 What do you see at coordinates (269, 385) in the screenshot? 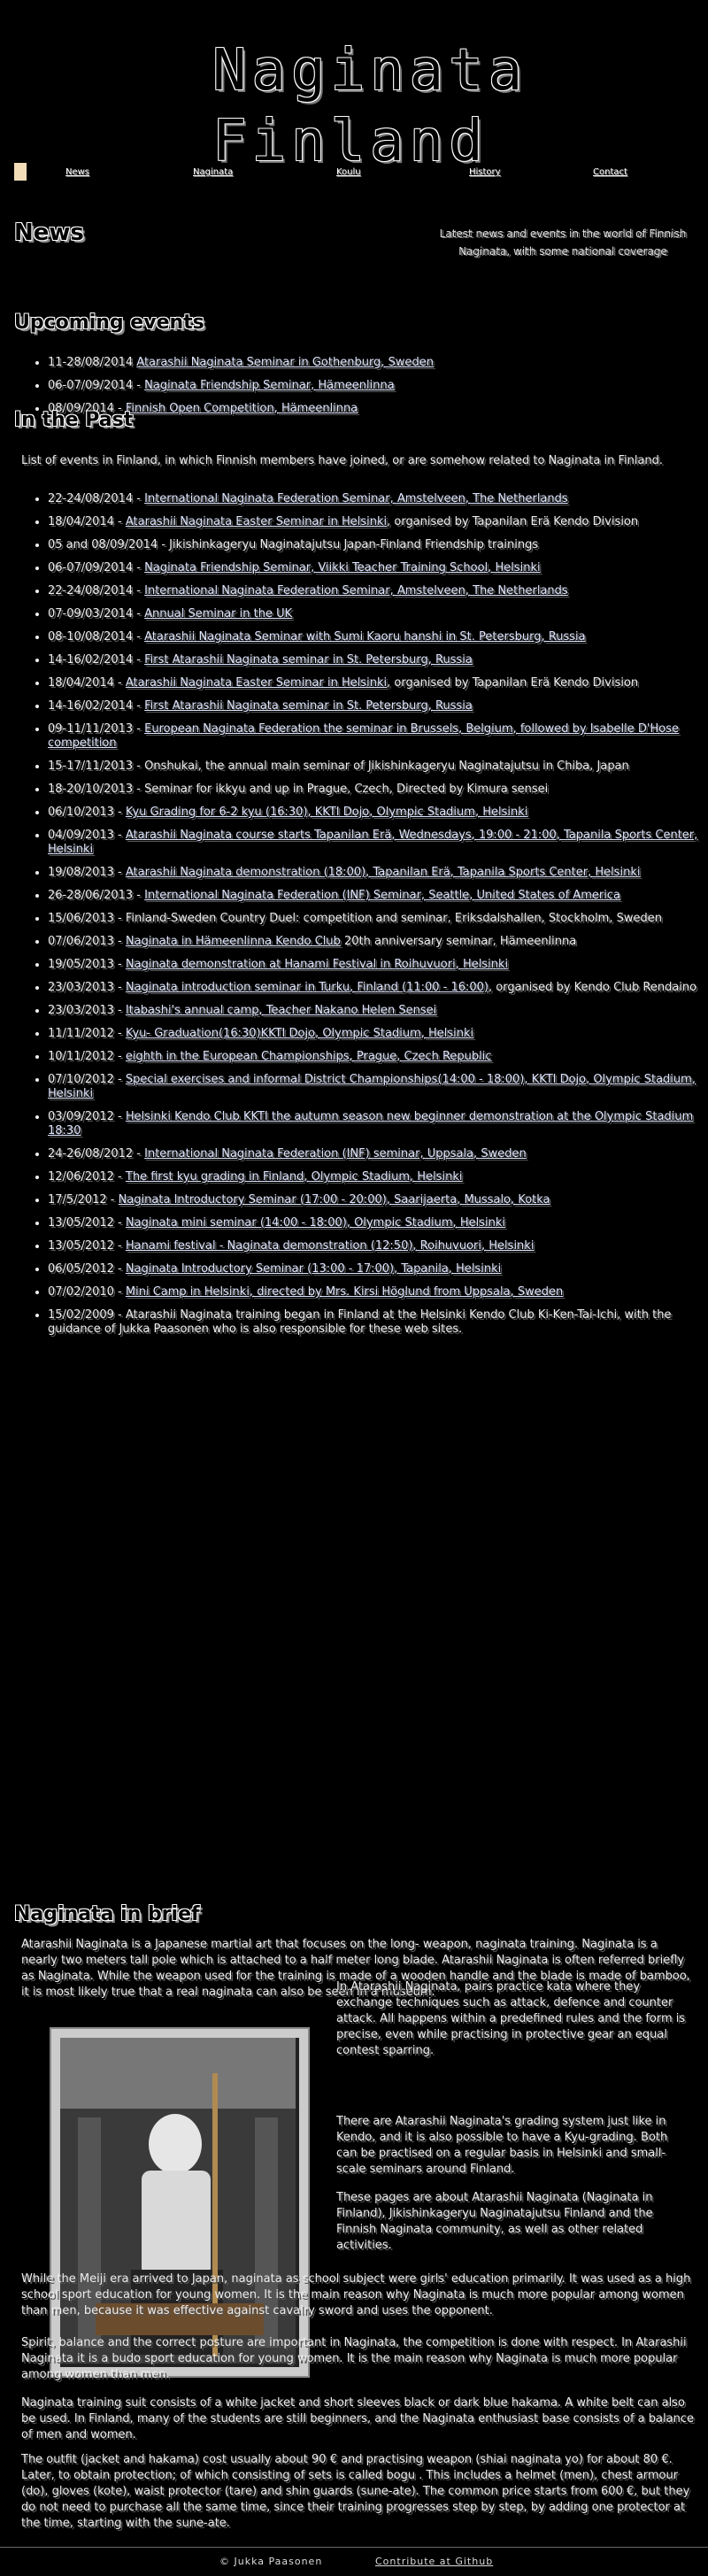
I see `event-link: Naginata Friendship Seminar, Hämeenlinna` at bounding box center [269, 385].